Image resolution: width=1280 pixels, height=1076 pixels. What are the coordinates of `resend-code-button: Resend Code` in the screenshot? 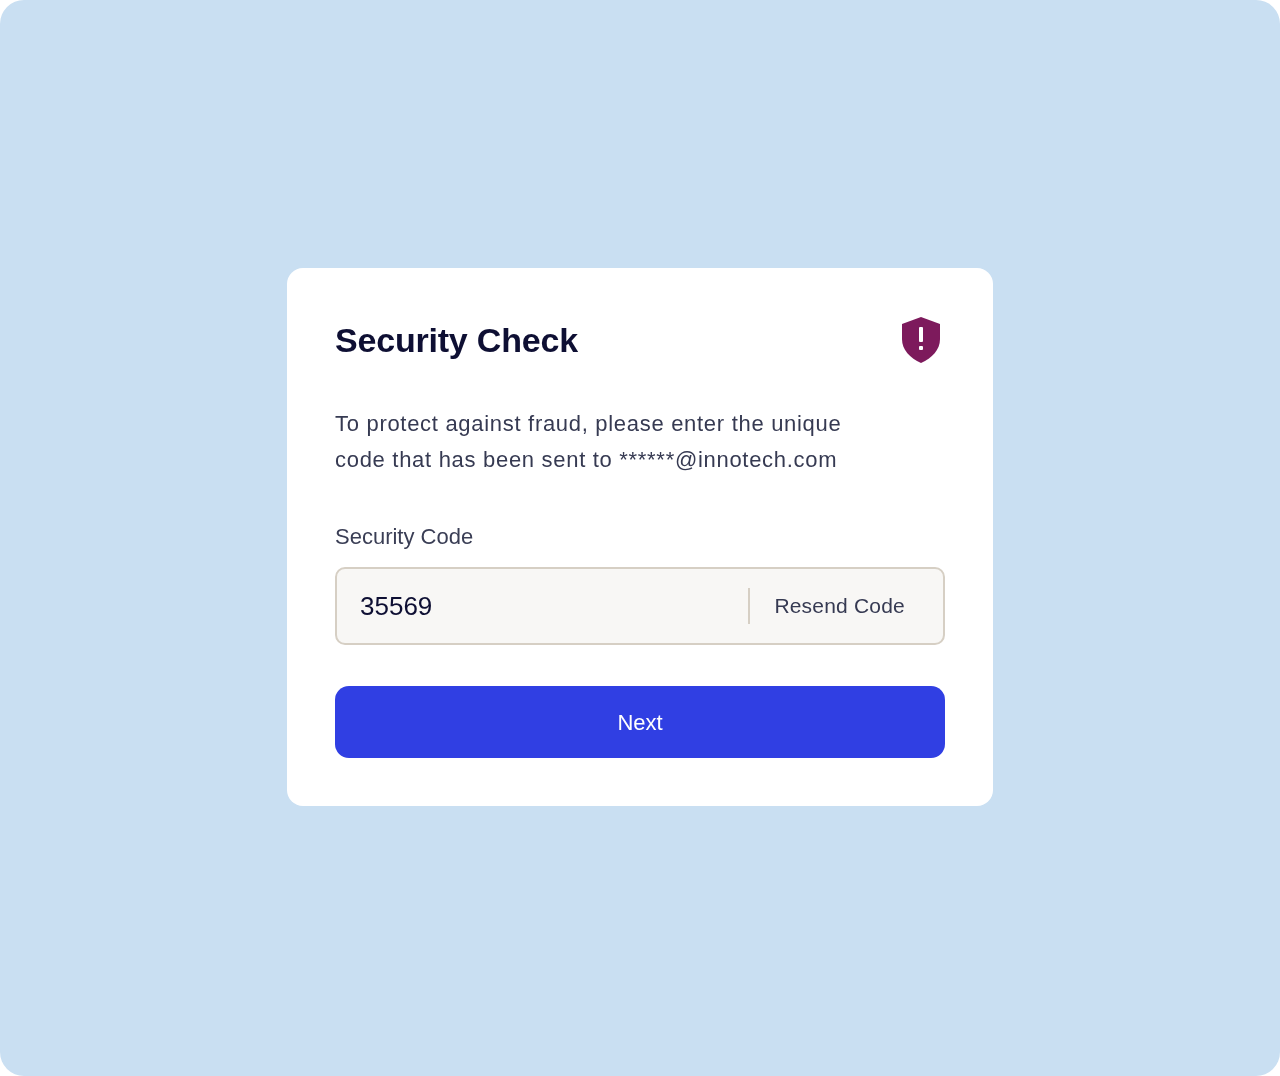 It's located at (839, 606).